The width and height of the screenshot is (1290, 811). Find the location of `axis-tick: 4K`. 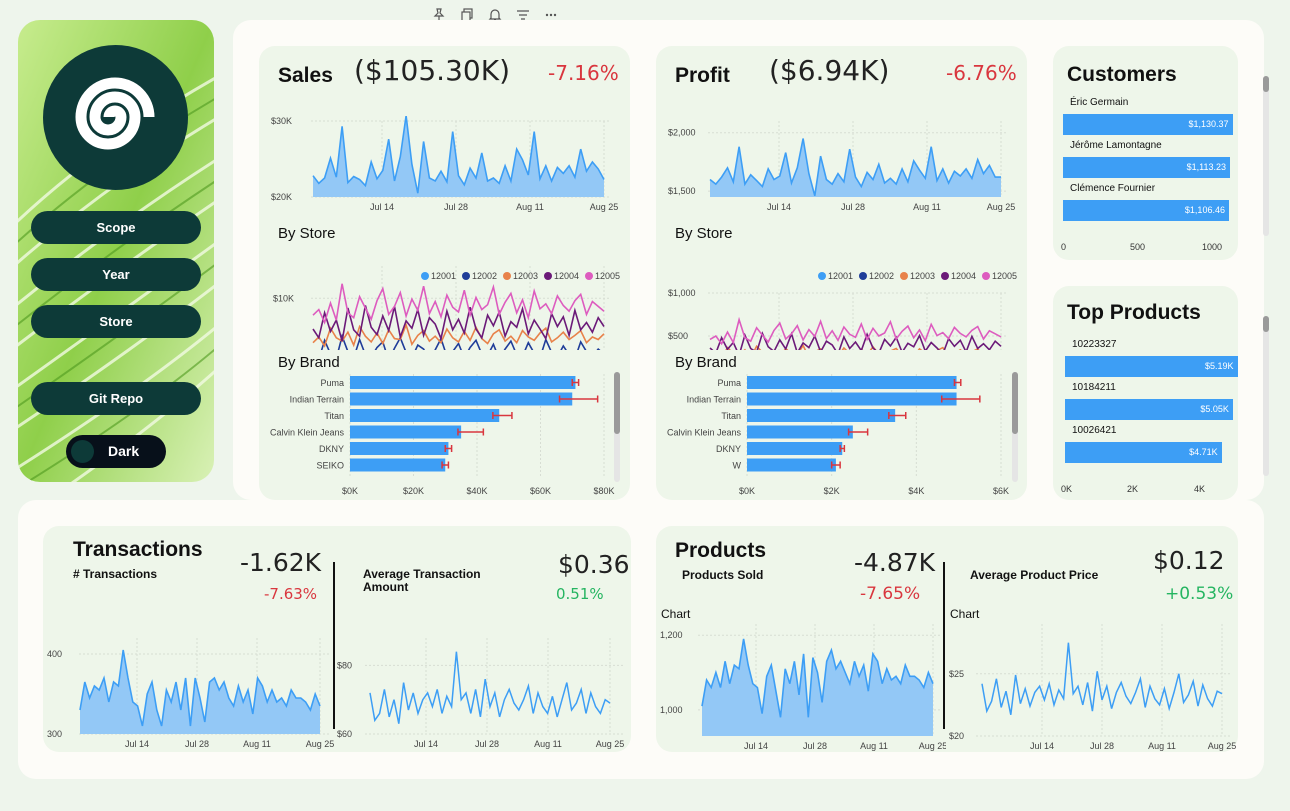

axis-tick: 4K is located at coordinates (1200, 489).